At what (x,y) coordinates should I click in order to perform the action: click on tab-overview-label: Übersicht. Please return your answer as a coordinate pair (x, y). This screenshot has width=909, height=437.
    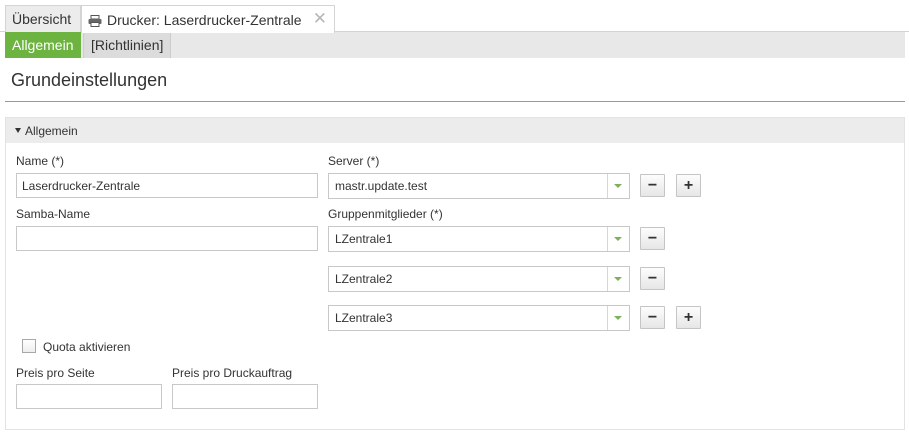
    Looking at the image, I should click on (42, 19).